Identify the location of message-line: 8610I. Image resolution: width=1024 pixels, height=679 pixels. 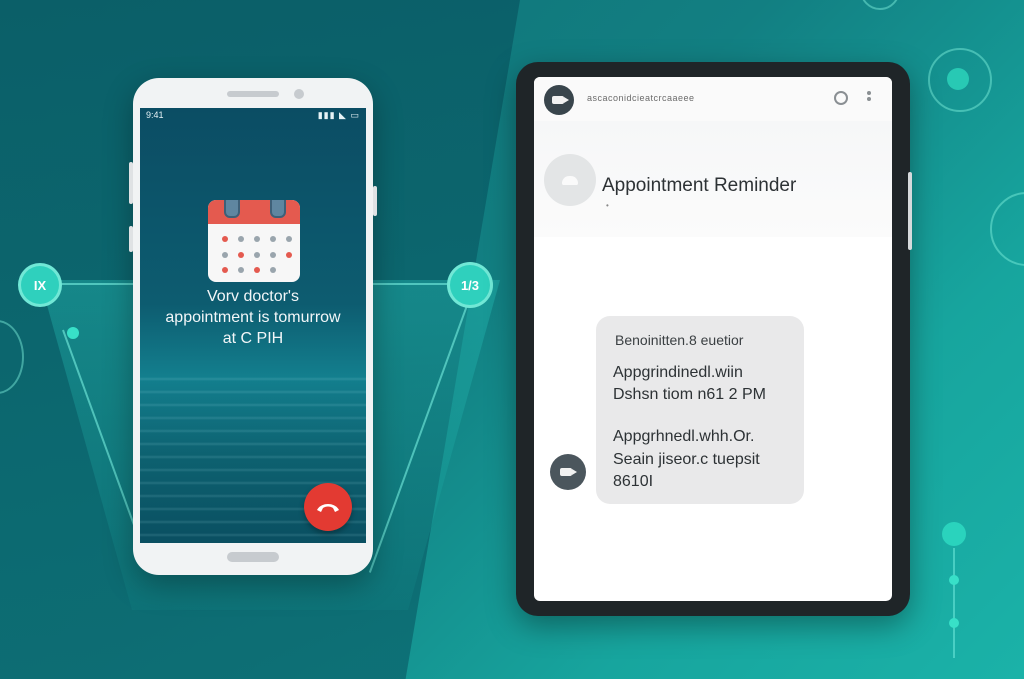
(633, 481).